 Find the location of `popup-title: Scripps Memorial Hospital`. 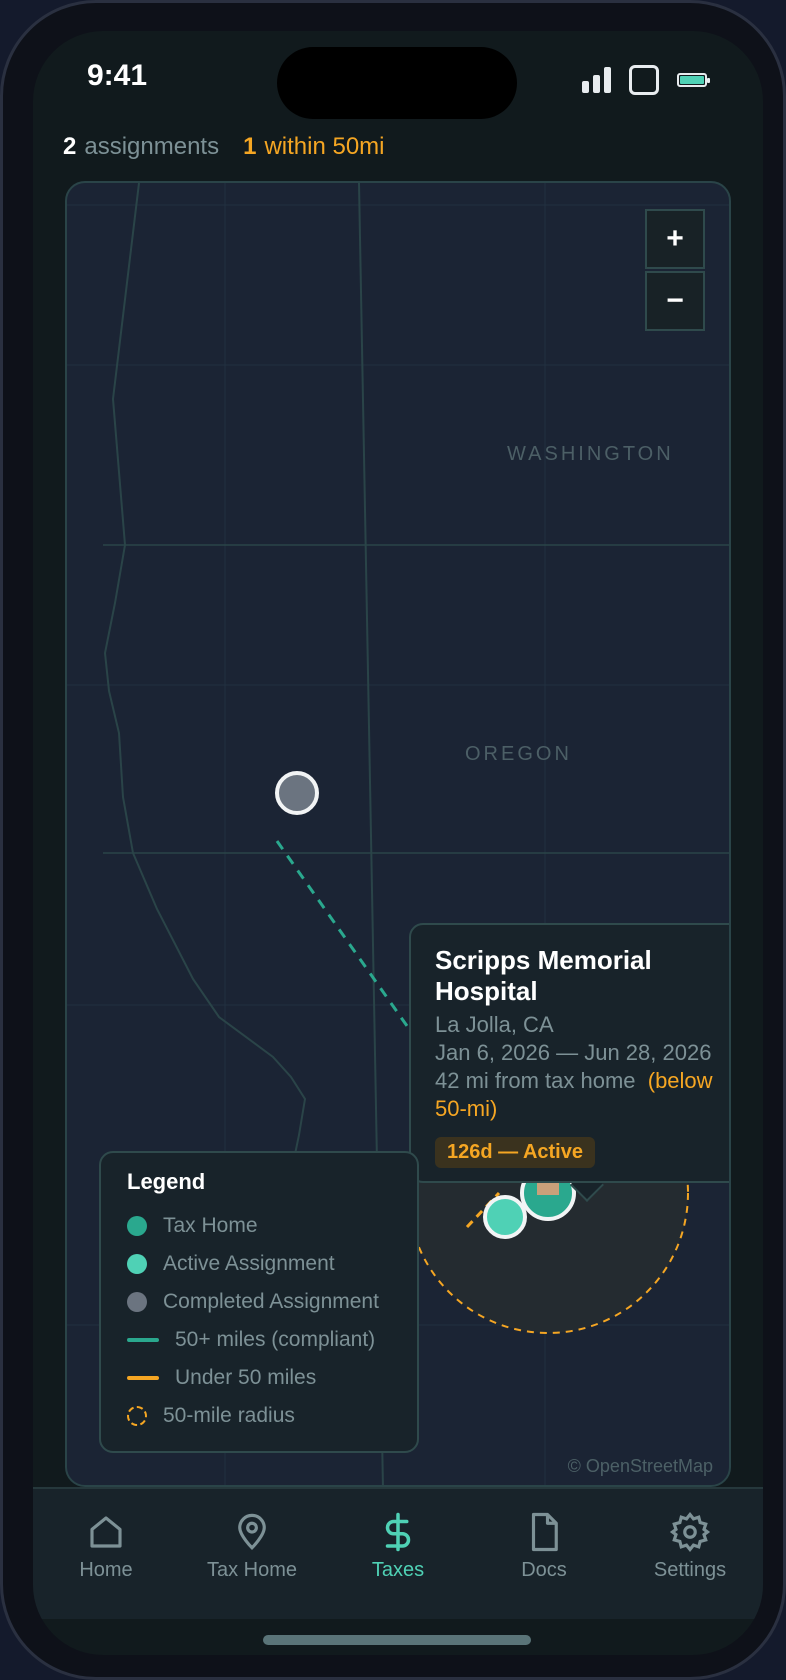

popup-title: Scripps Memorial Hospital is located at coordinates (543, 975).